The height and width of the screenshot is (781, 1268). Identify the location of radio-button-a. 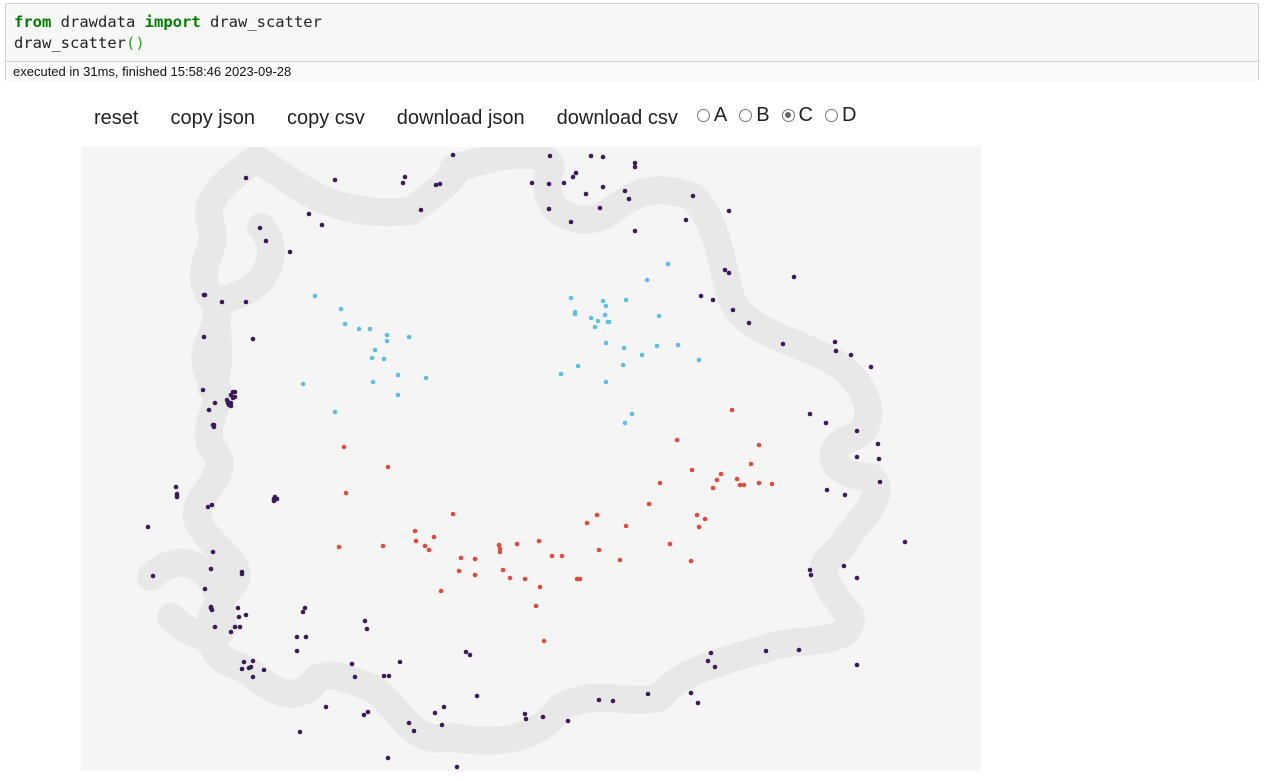
(703, 115).